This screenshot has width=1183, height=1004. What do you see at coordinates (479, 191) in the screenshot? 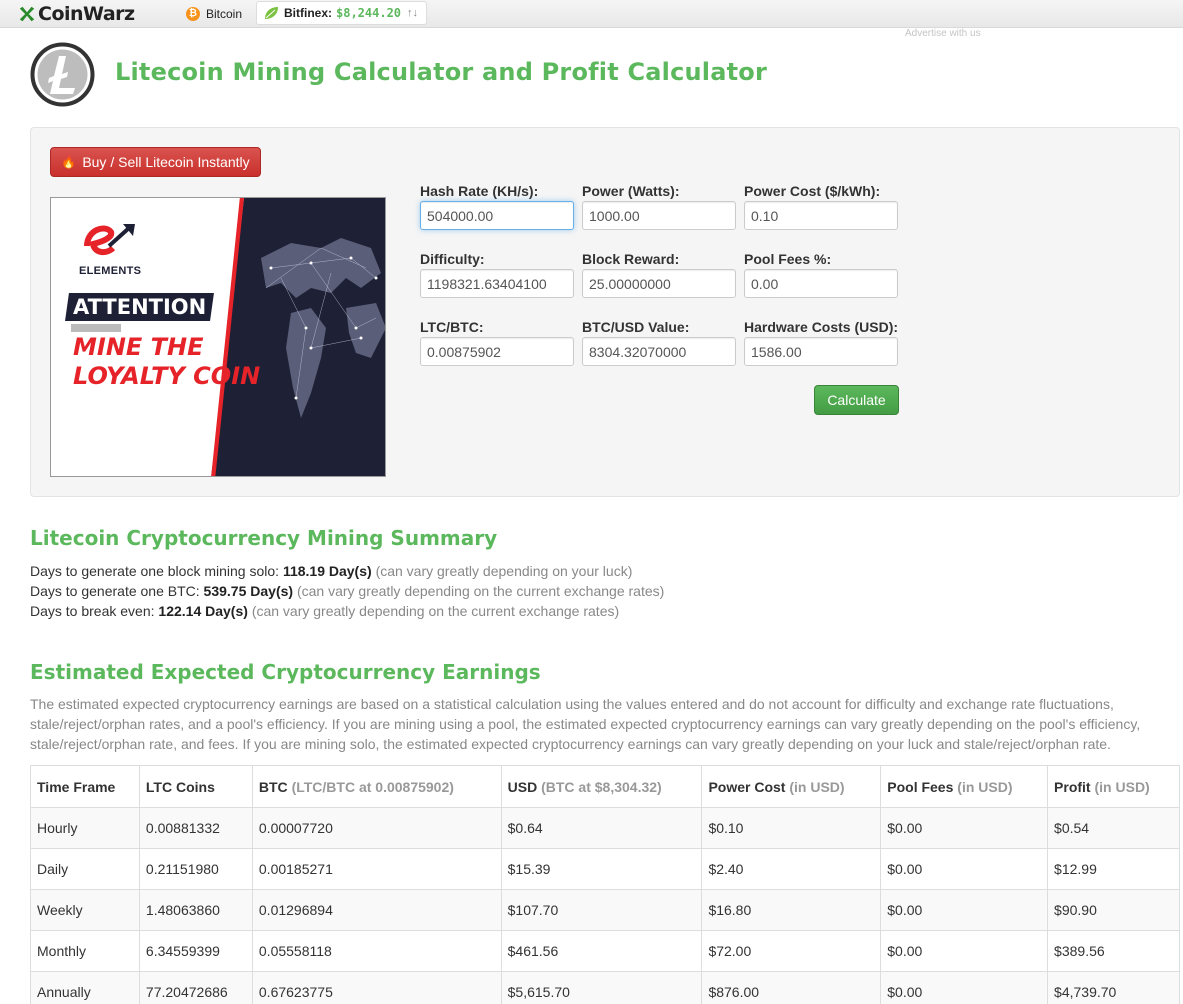
I see `hash-rate-label: Hash Rate (KH/s):` at bounding box center [479, 191].